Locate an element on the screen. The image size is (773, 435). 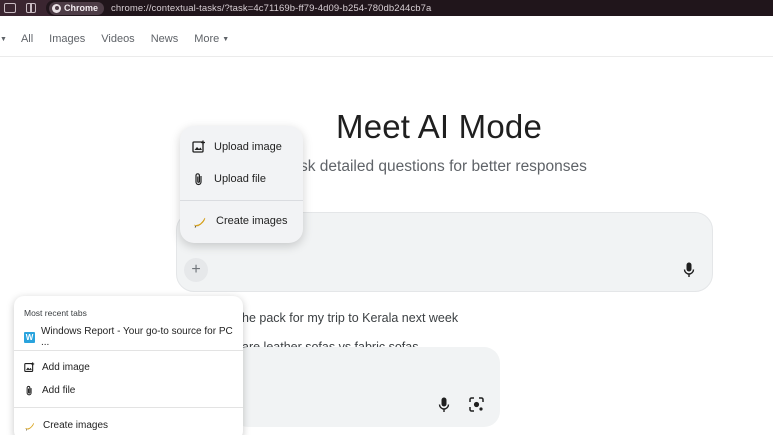
add-image-label: Add image is located at coordinates (66, 367).